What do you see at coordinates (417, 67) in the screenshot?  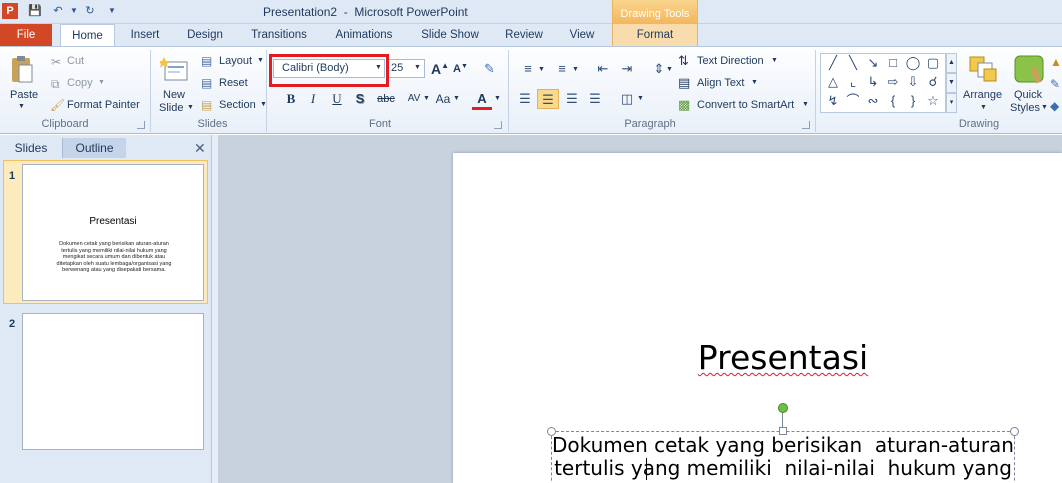 I see `font-size-dropdown-icon: ▼` at bounding box center [417, 67].